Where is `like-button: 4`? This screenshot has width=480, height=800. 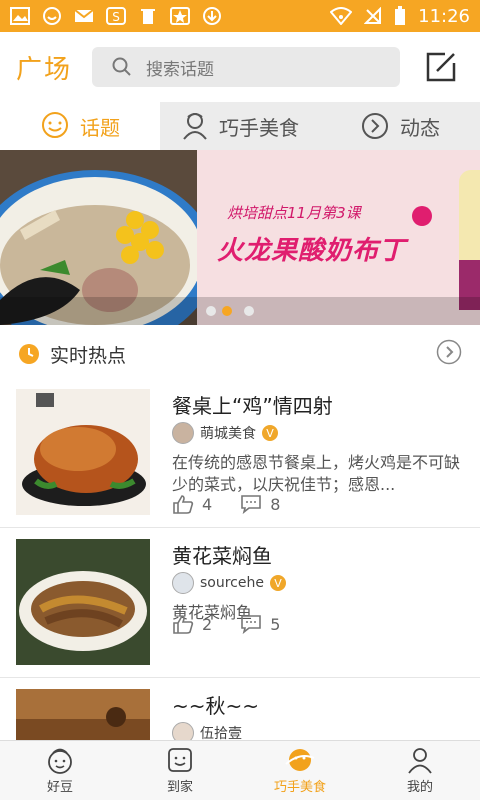
like-button: 4 is located at coordinates (192, 504).